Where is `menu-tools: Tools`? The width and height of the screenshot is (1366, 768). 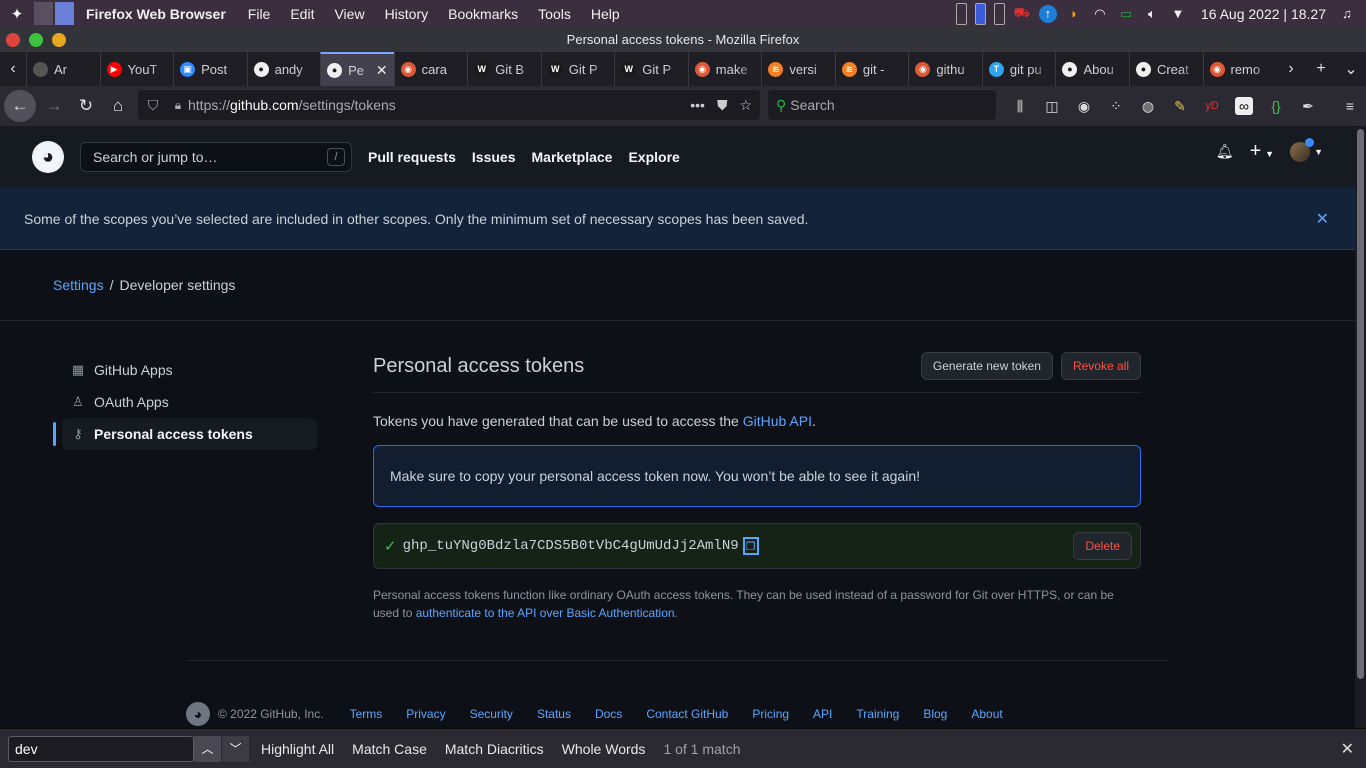
menu-tools: Tools is located at coordinates (554, 14).